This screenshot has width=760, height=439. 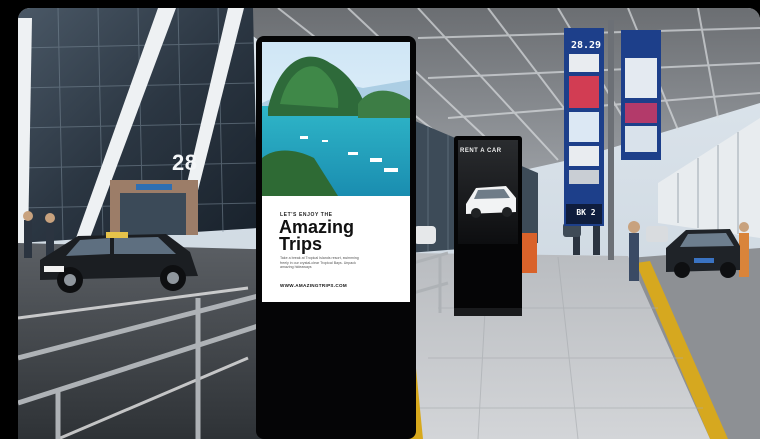 I want to click on departure-board-gate: BK 2, so click(x=586, y=212).